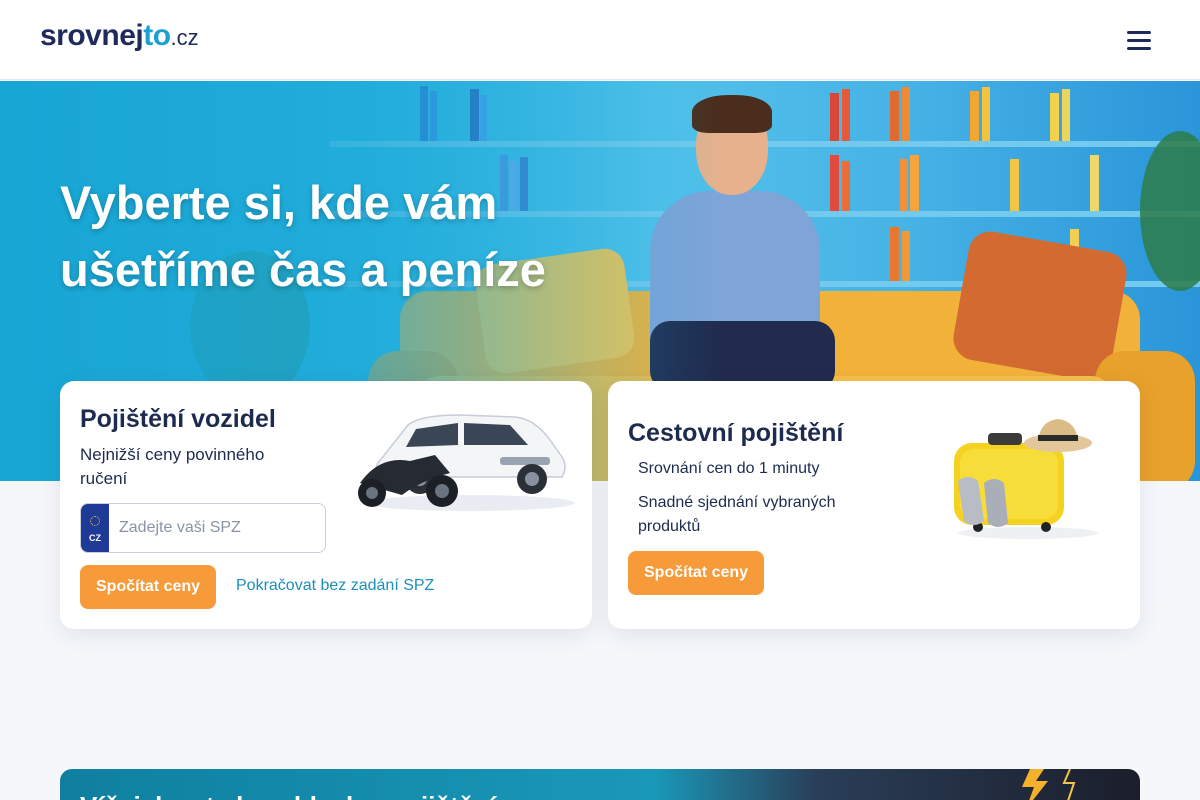 This screenshot has height=800, width=1200. What do you see at coordinates (178, 419) in the screenshot?
I see `vehicle-card-title: Pojištění vozidel` at bounding box center [178, 419].